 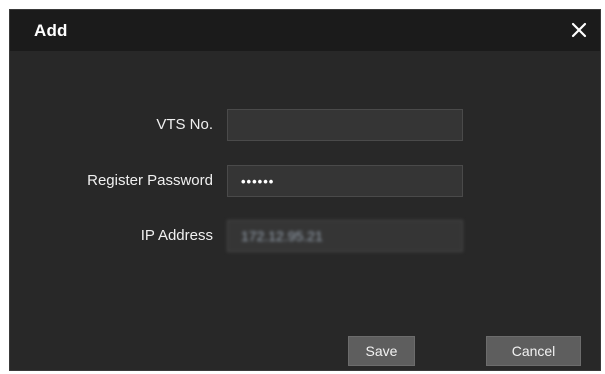 I want to click on register-password-row: Register Password, so click(x=305, y=181).